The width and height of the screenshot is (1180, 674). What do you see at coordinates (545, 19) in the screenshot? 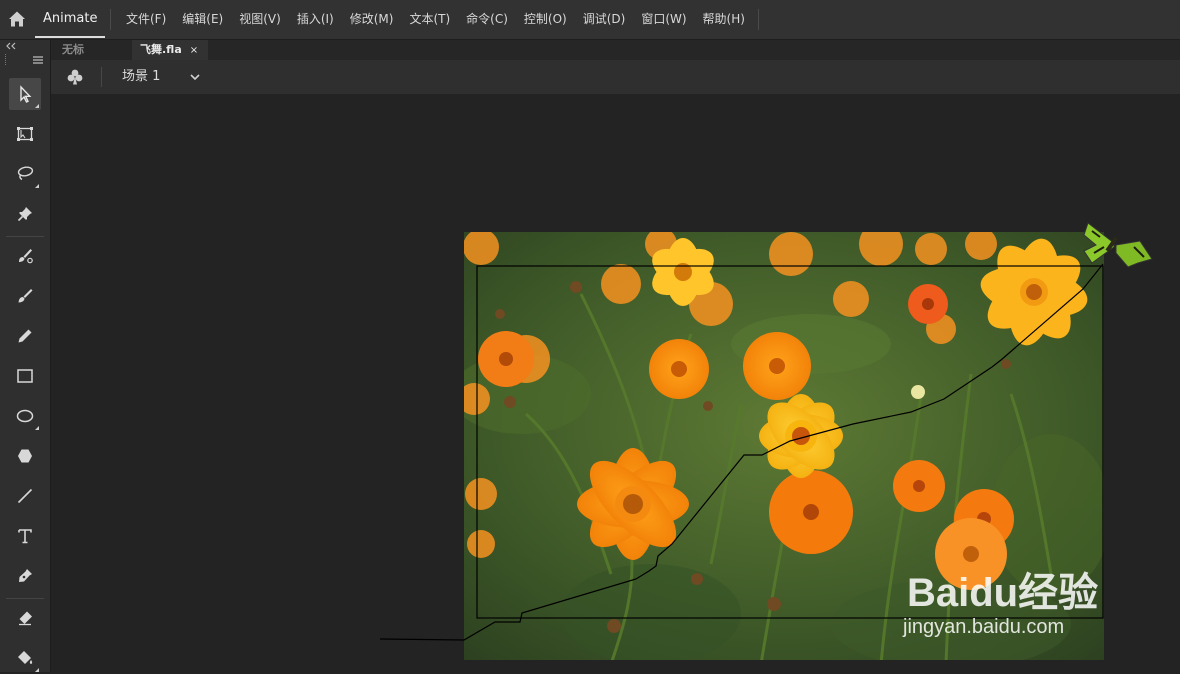
I see `menu-control: 控制(O)` at bounding box center [545, 19].